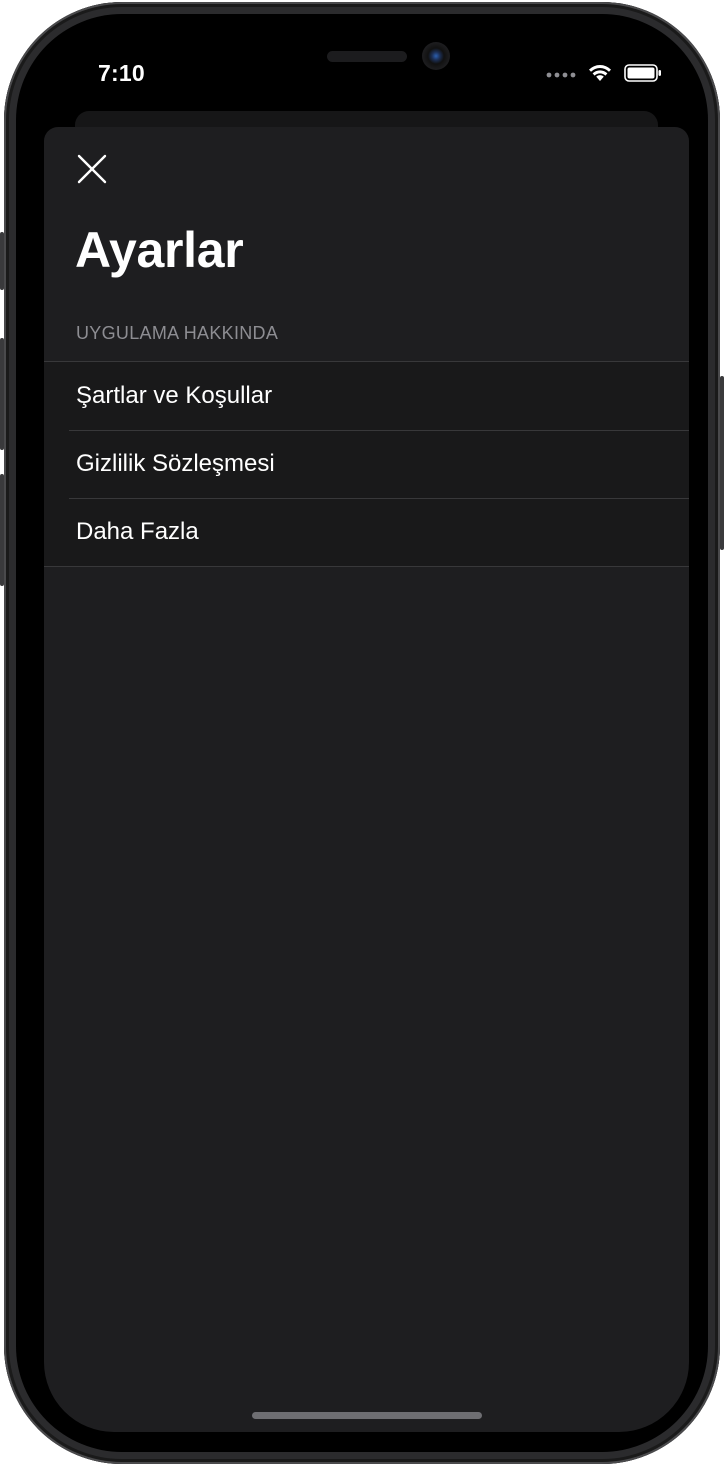  I want to click on status-time: 7:10, so click(121, 73).